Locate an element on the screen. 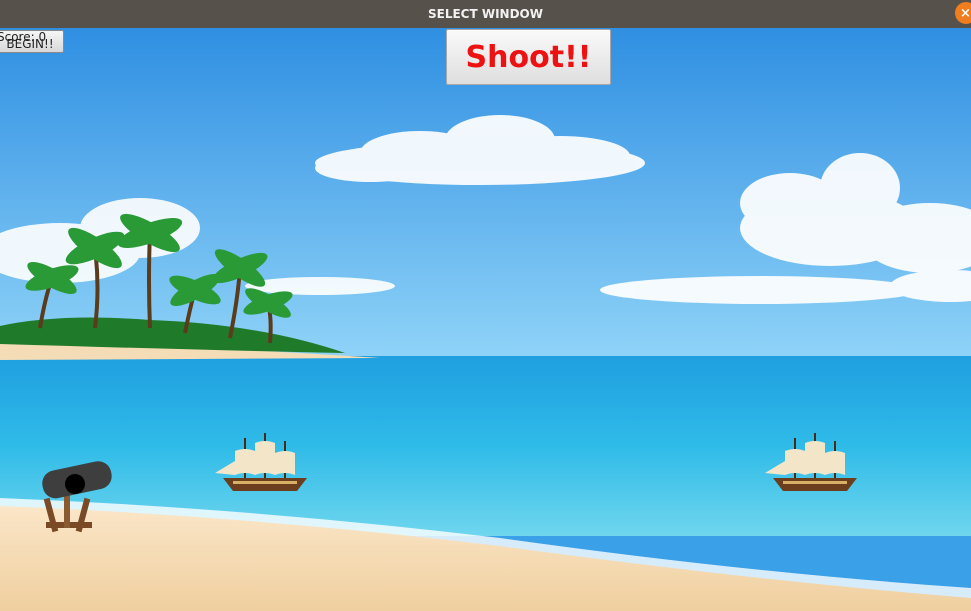 The height and width of the screenshot is (611, 971). window-title: SELECT WINDOW is located at coordinates (485, 14).